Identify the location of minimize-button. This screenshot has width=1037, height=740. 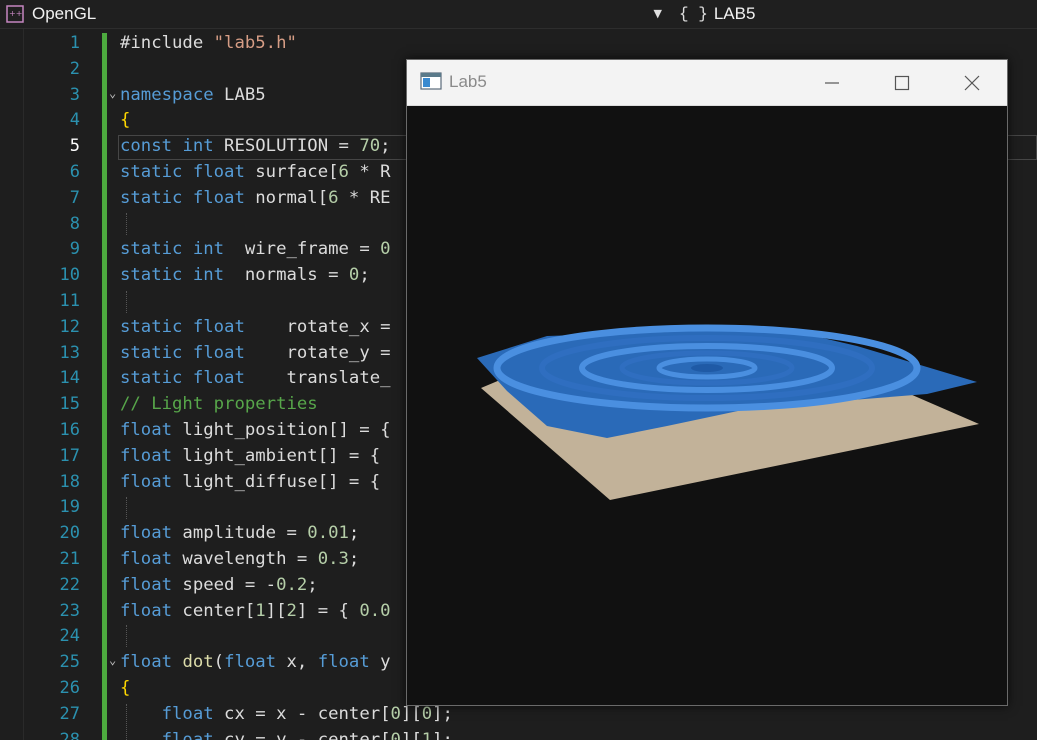
(832, 83).